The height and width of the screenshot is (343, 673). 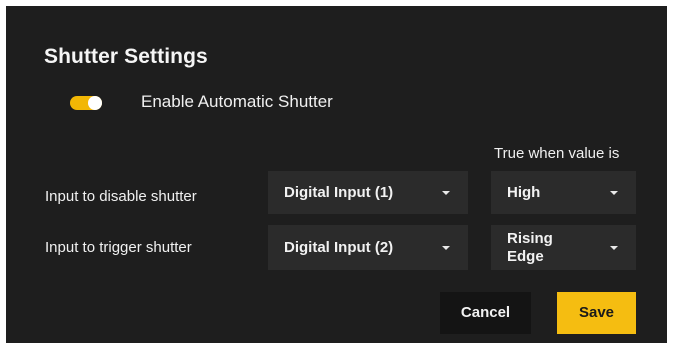 What do you see at coordinates (485, 313) in the screenshot?
I see `cancel-button: Cancel` at bounding box center [485, 313].